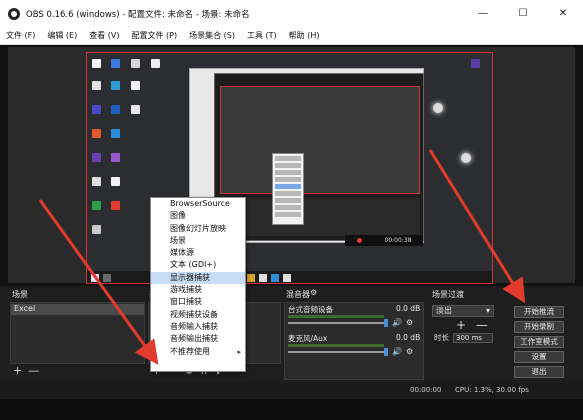 Image resolution: width=583 pixels, height=420 pixels. What do you see at coordinates (539, 372) in the screenshot?
I see `exit-button: 退出` at bounding box center [539, 372].